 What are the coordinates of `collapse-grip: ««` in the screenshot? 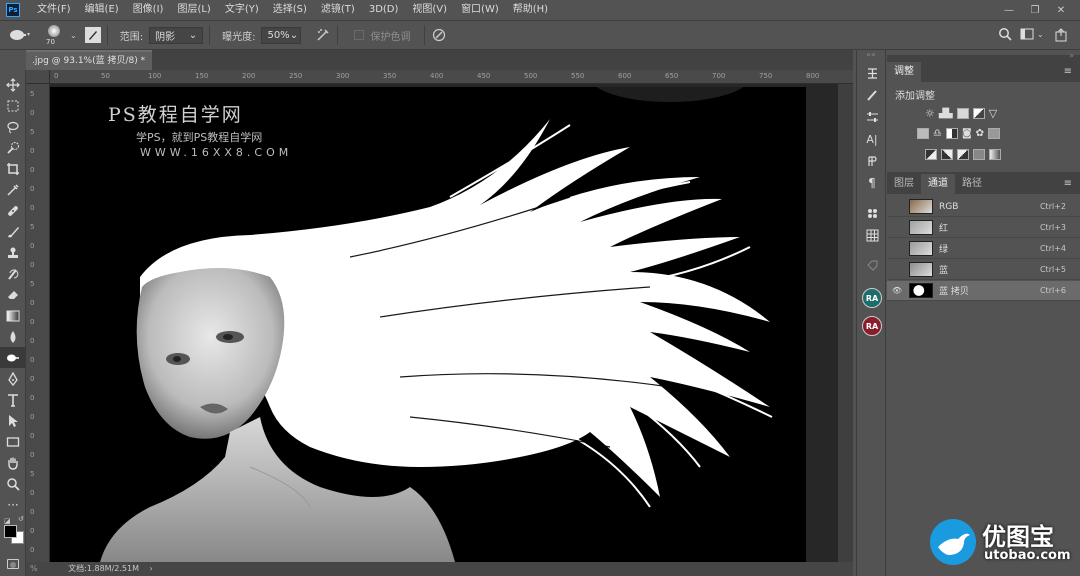 It's located at (871, 56).